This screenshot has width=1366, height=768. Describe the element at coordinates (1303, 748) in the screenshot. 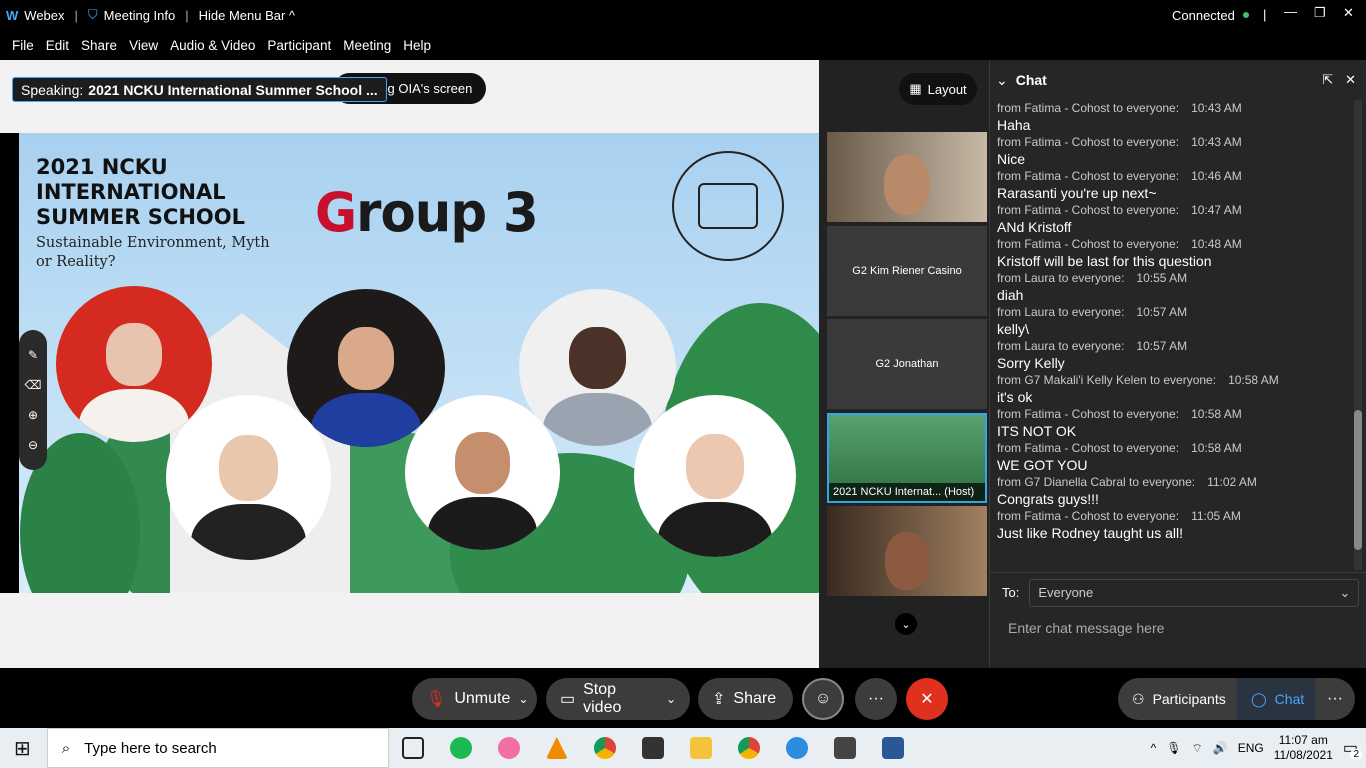

I see `clock: 11:07 am 11/08/2021` at that location.